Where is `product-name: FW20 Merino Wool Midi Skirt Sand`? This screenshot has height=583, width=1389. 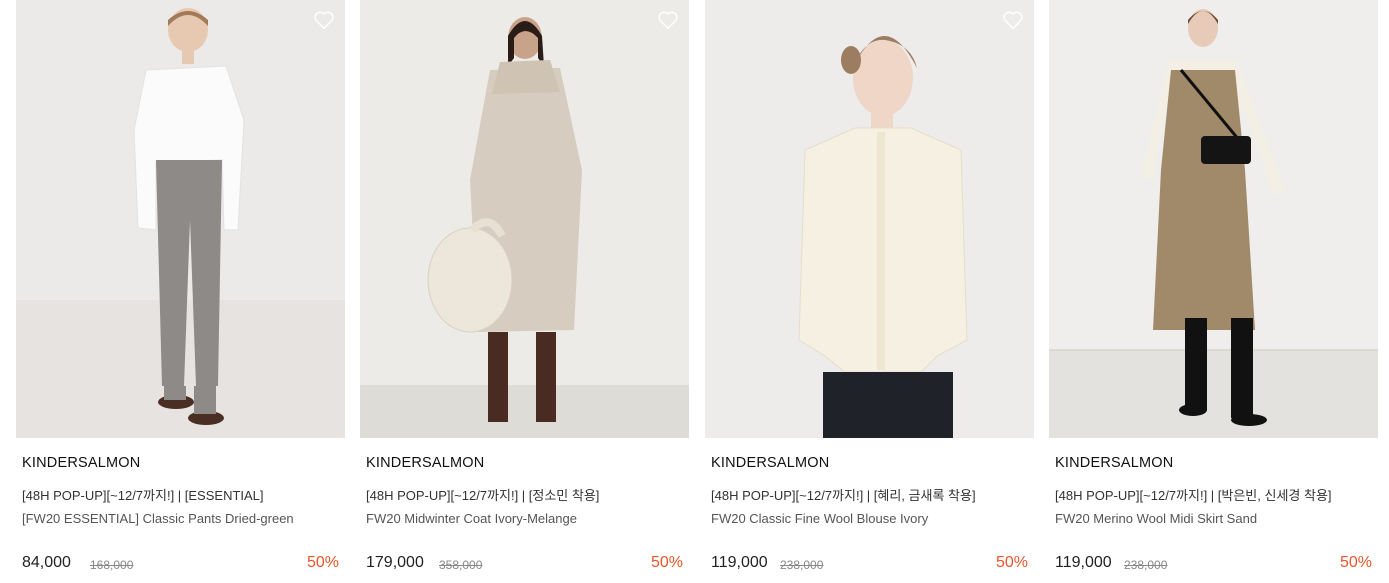
product-name: FW20 Merino Wool Midi Skirt Sand is located at coordinates (1156, 518).